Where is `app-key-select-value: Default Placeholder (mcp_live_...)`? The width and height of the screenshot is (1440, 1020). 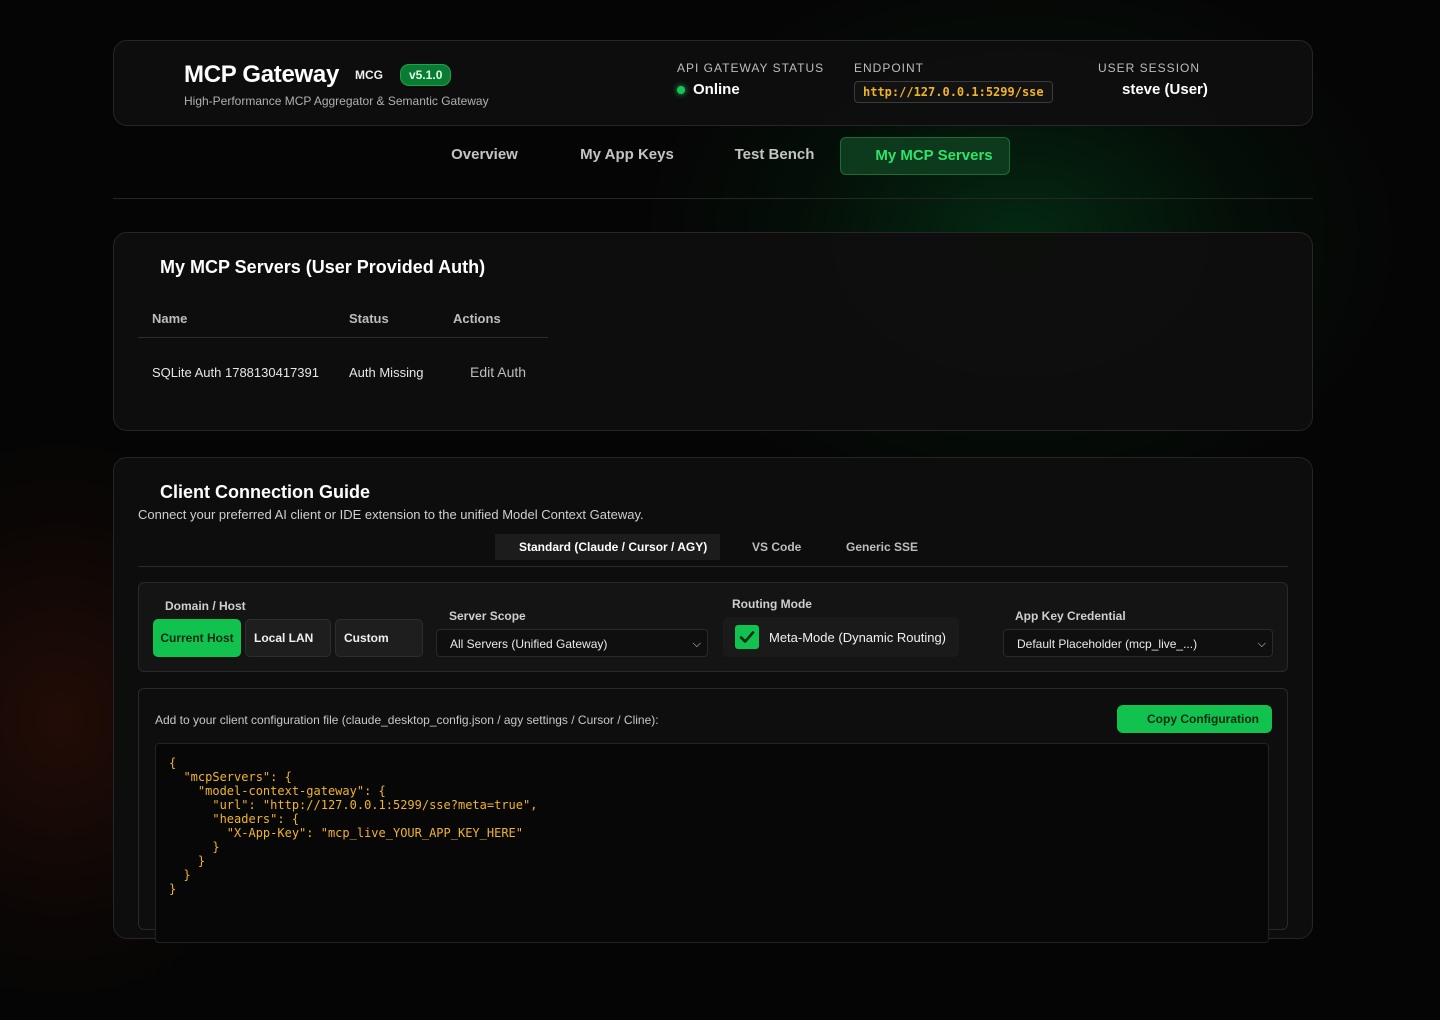 app-key-select-value: Default Placeholder (mcp_live_...) is located at coordinates (1107, 644).